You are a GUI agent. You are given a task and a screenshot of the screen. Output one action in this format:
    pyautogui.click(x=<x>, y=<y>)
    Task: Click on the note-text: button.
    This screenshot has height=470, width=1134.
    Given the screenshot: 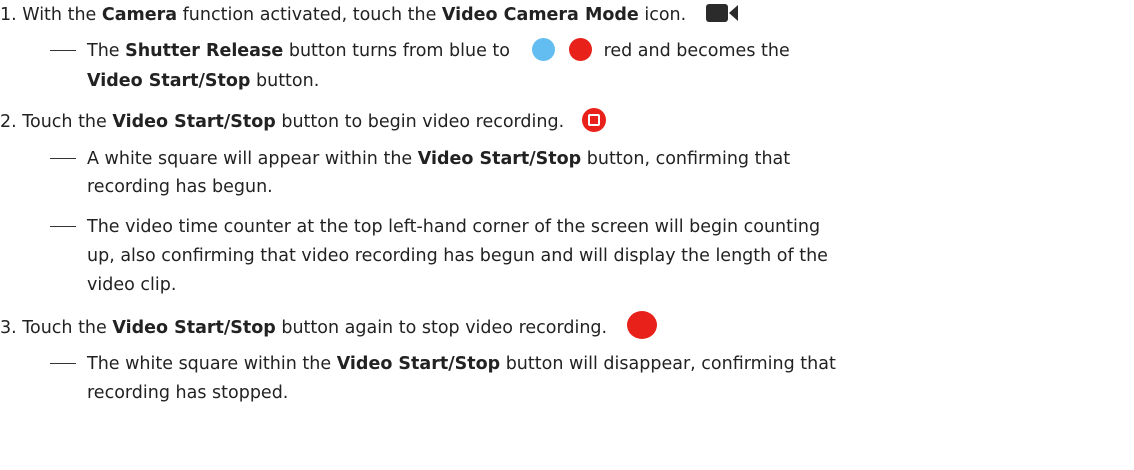 What is the action you would take?
    pyautogui.click(x=285, y=81)
    